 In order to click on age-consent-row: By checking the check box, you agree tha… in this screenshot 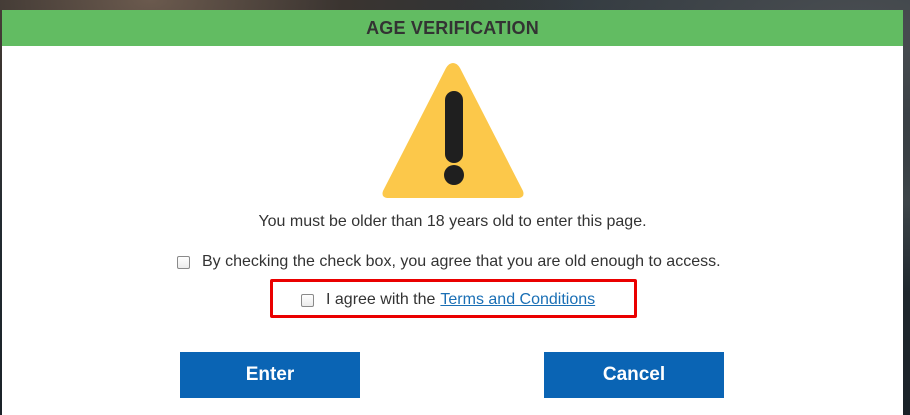, I will do `click(449, 262)`.